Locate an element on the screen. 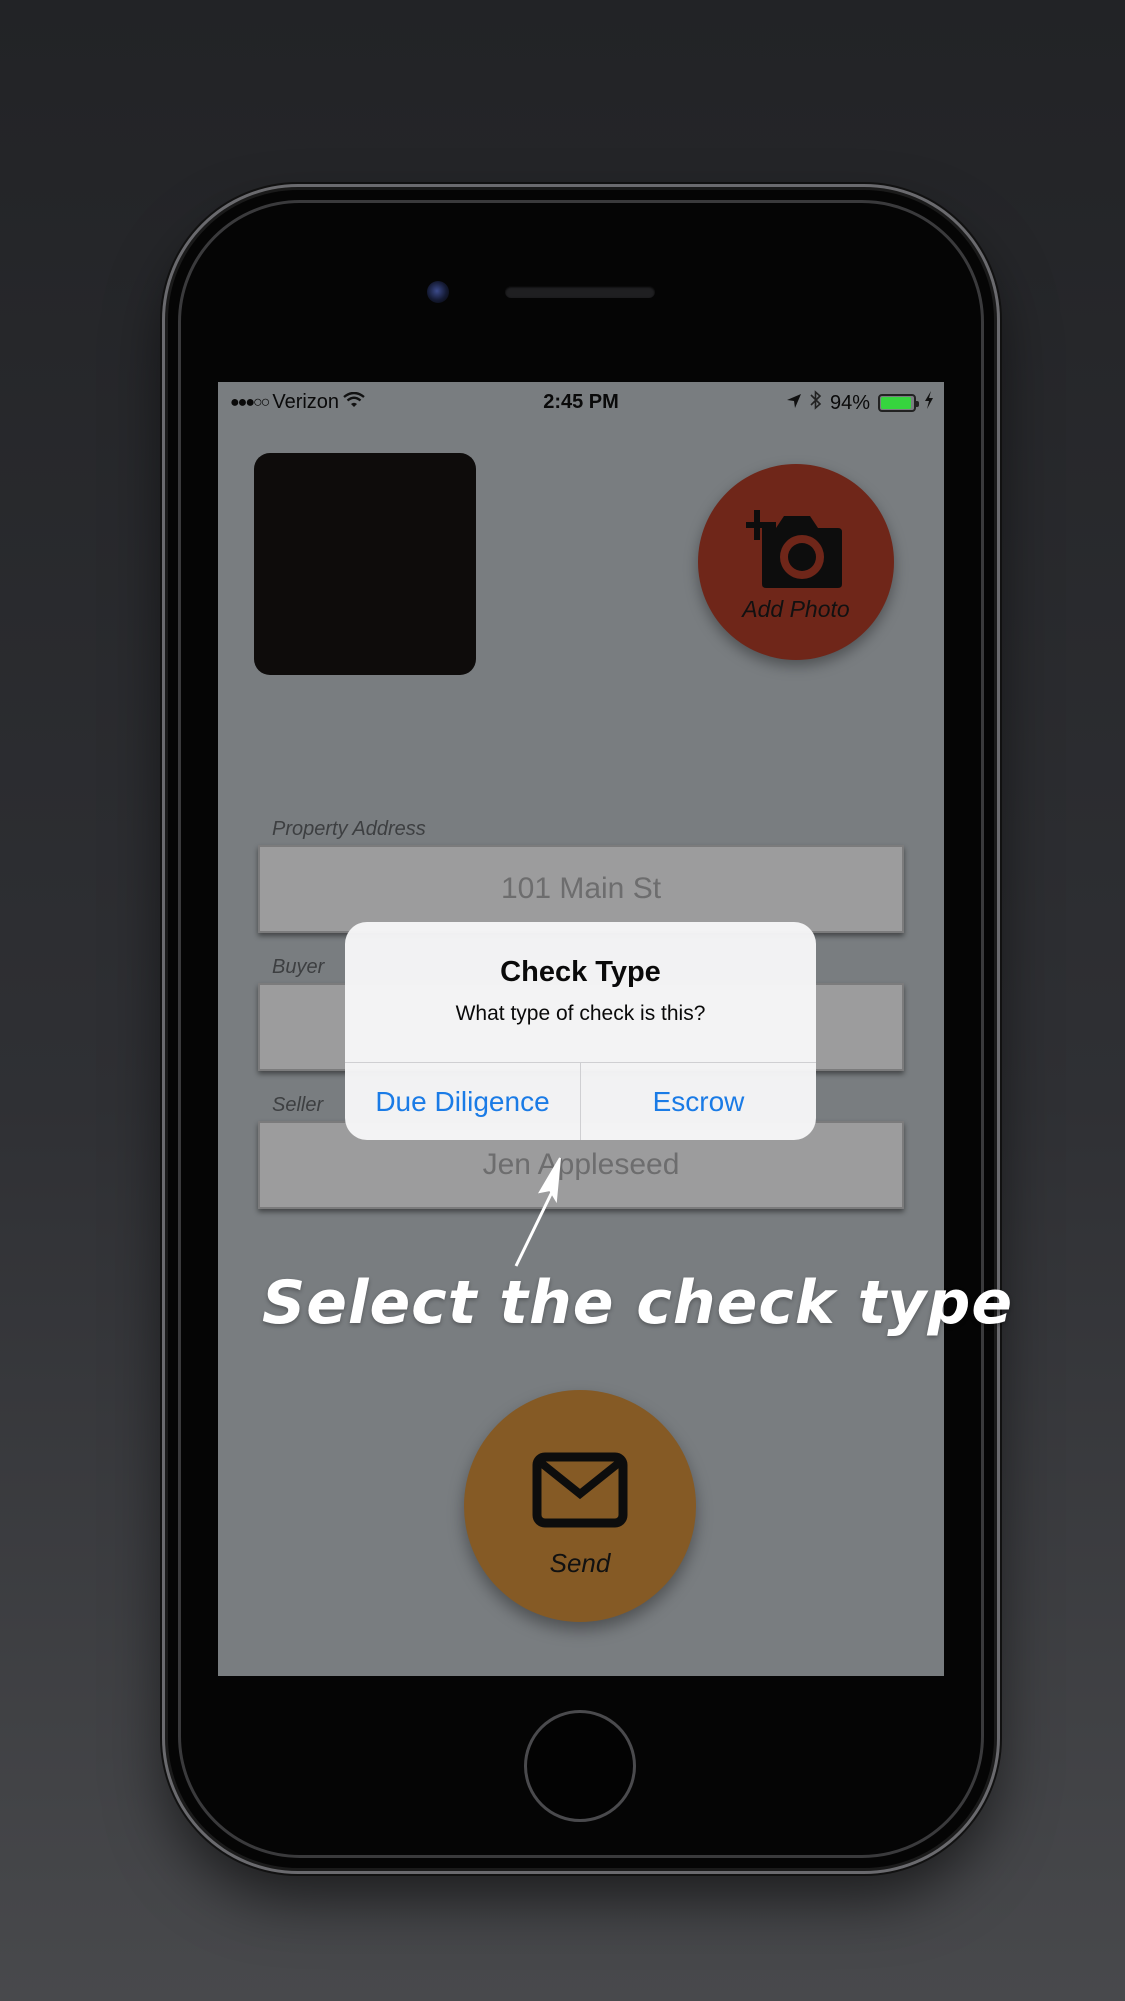 This screenshot has height=2001, width=1125. bluetooth-icon is located at coordinates (816, 403).